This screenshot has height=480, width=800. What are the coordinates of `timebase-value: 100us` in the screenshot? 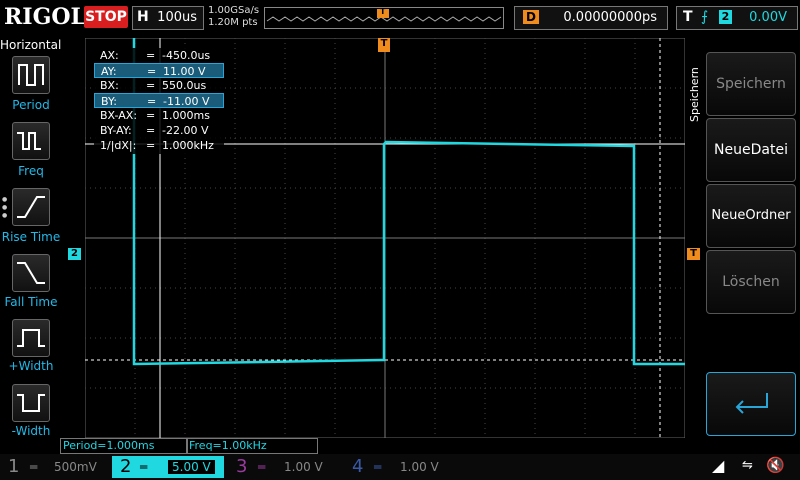 It's located at (177, 17).